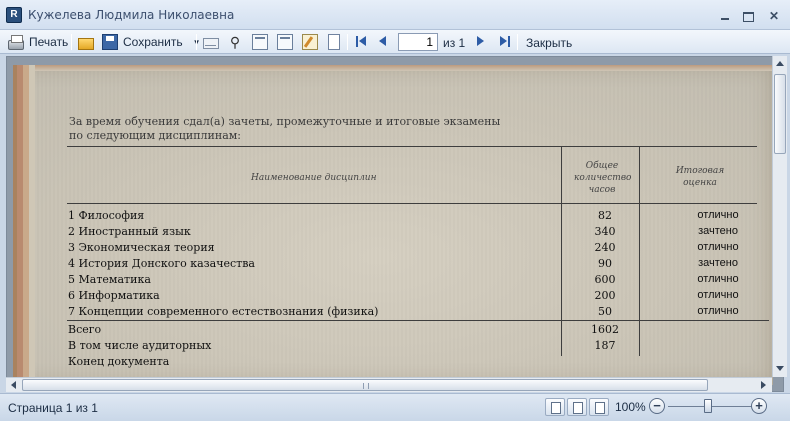 The width and height of the screenshot is (790, 421). I want to click on discipline-name: 5 Математика, so click(109, 279).